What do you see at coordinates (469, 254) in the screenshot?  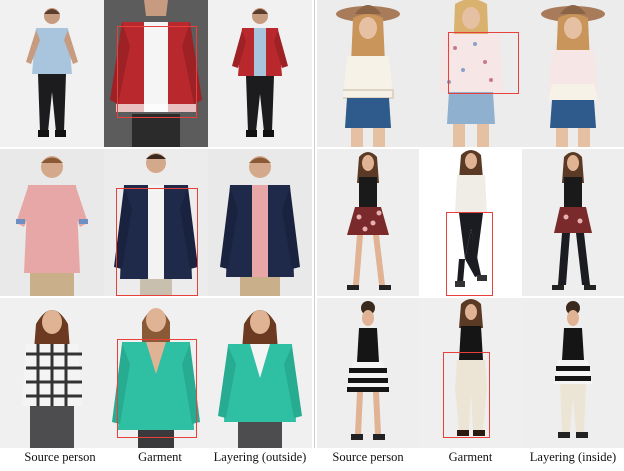 I see `right-row2-garment-highlight-box` at bounding box center [469, 254].